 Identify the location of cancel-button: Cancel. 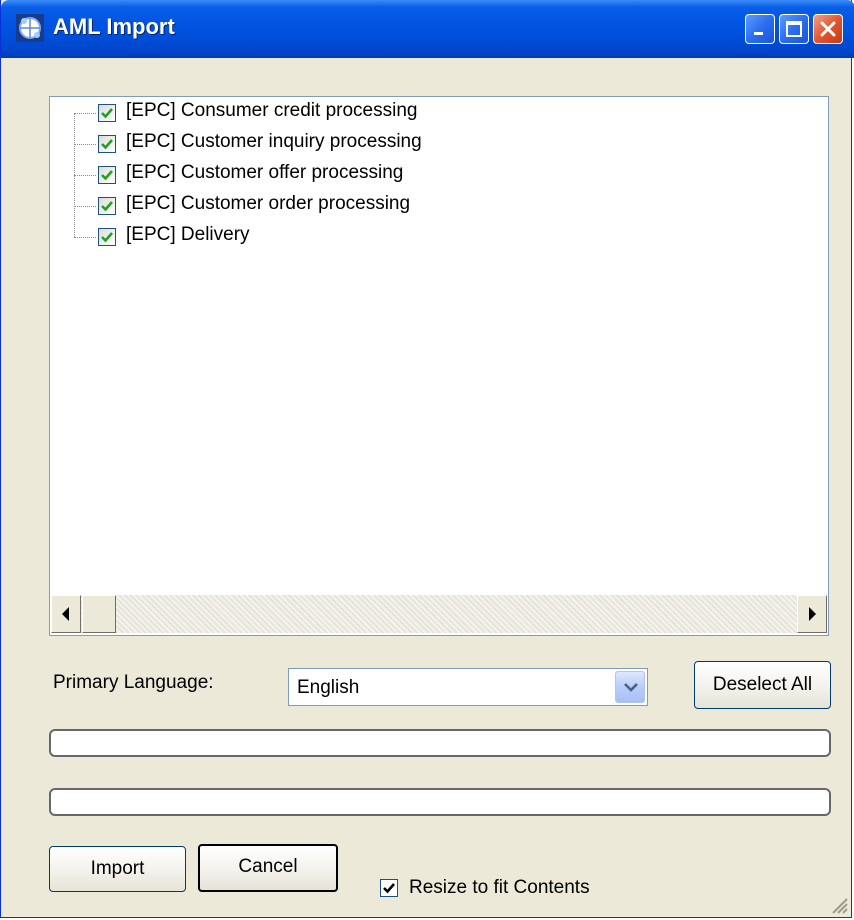
(268, 868).